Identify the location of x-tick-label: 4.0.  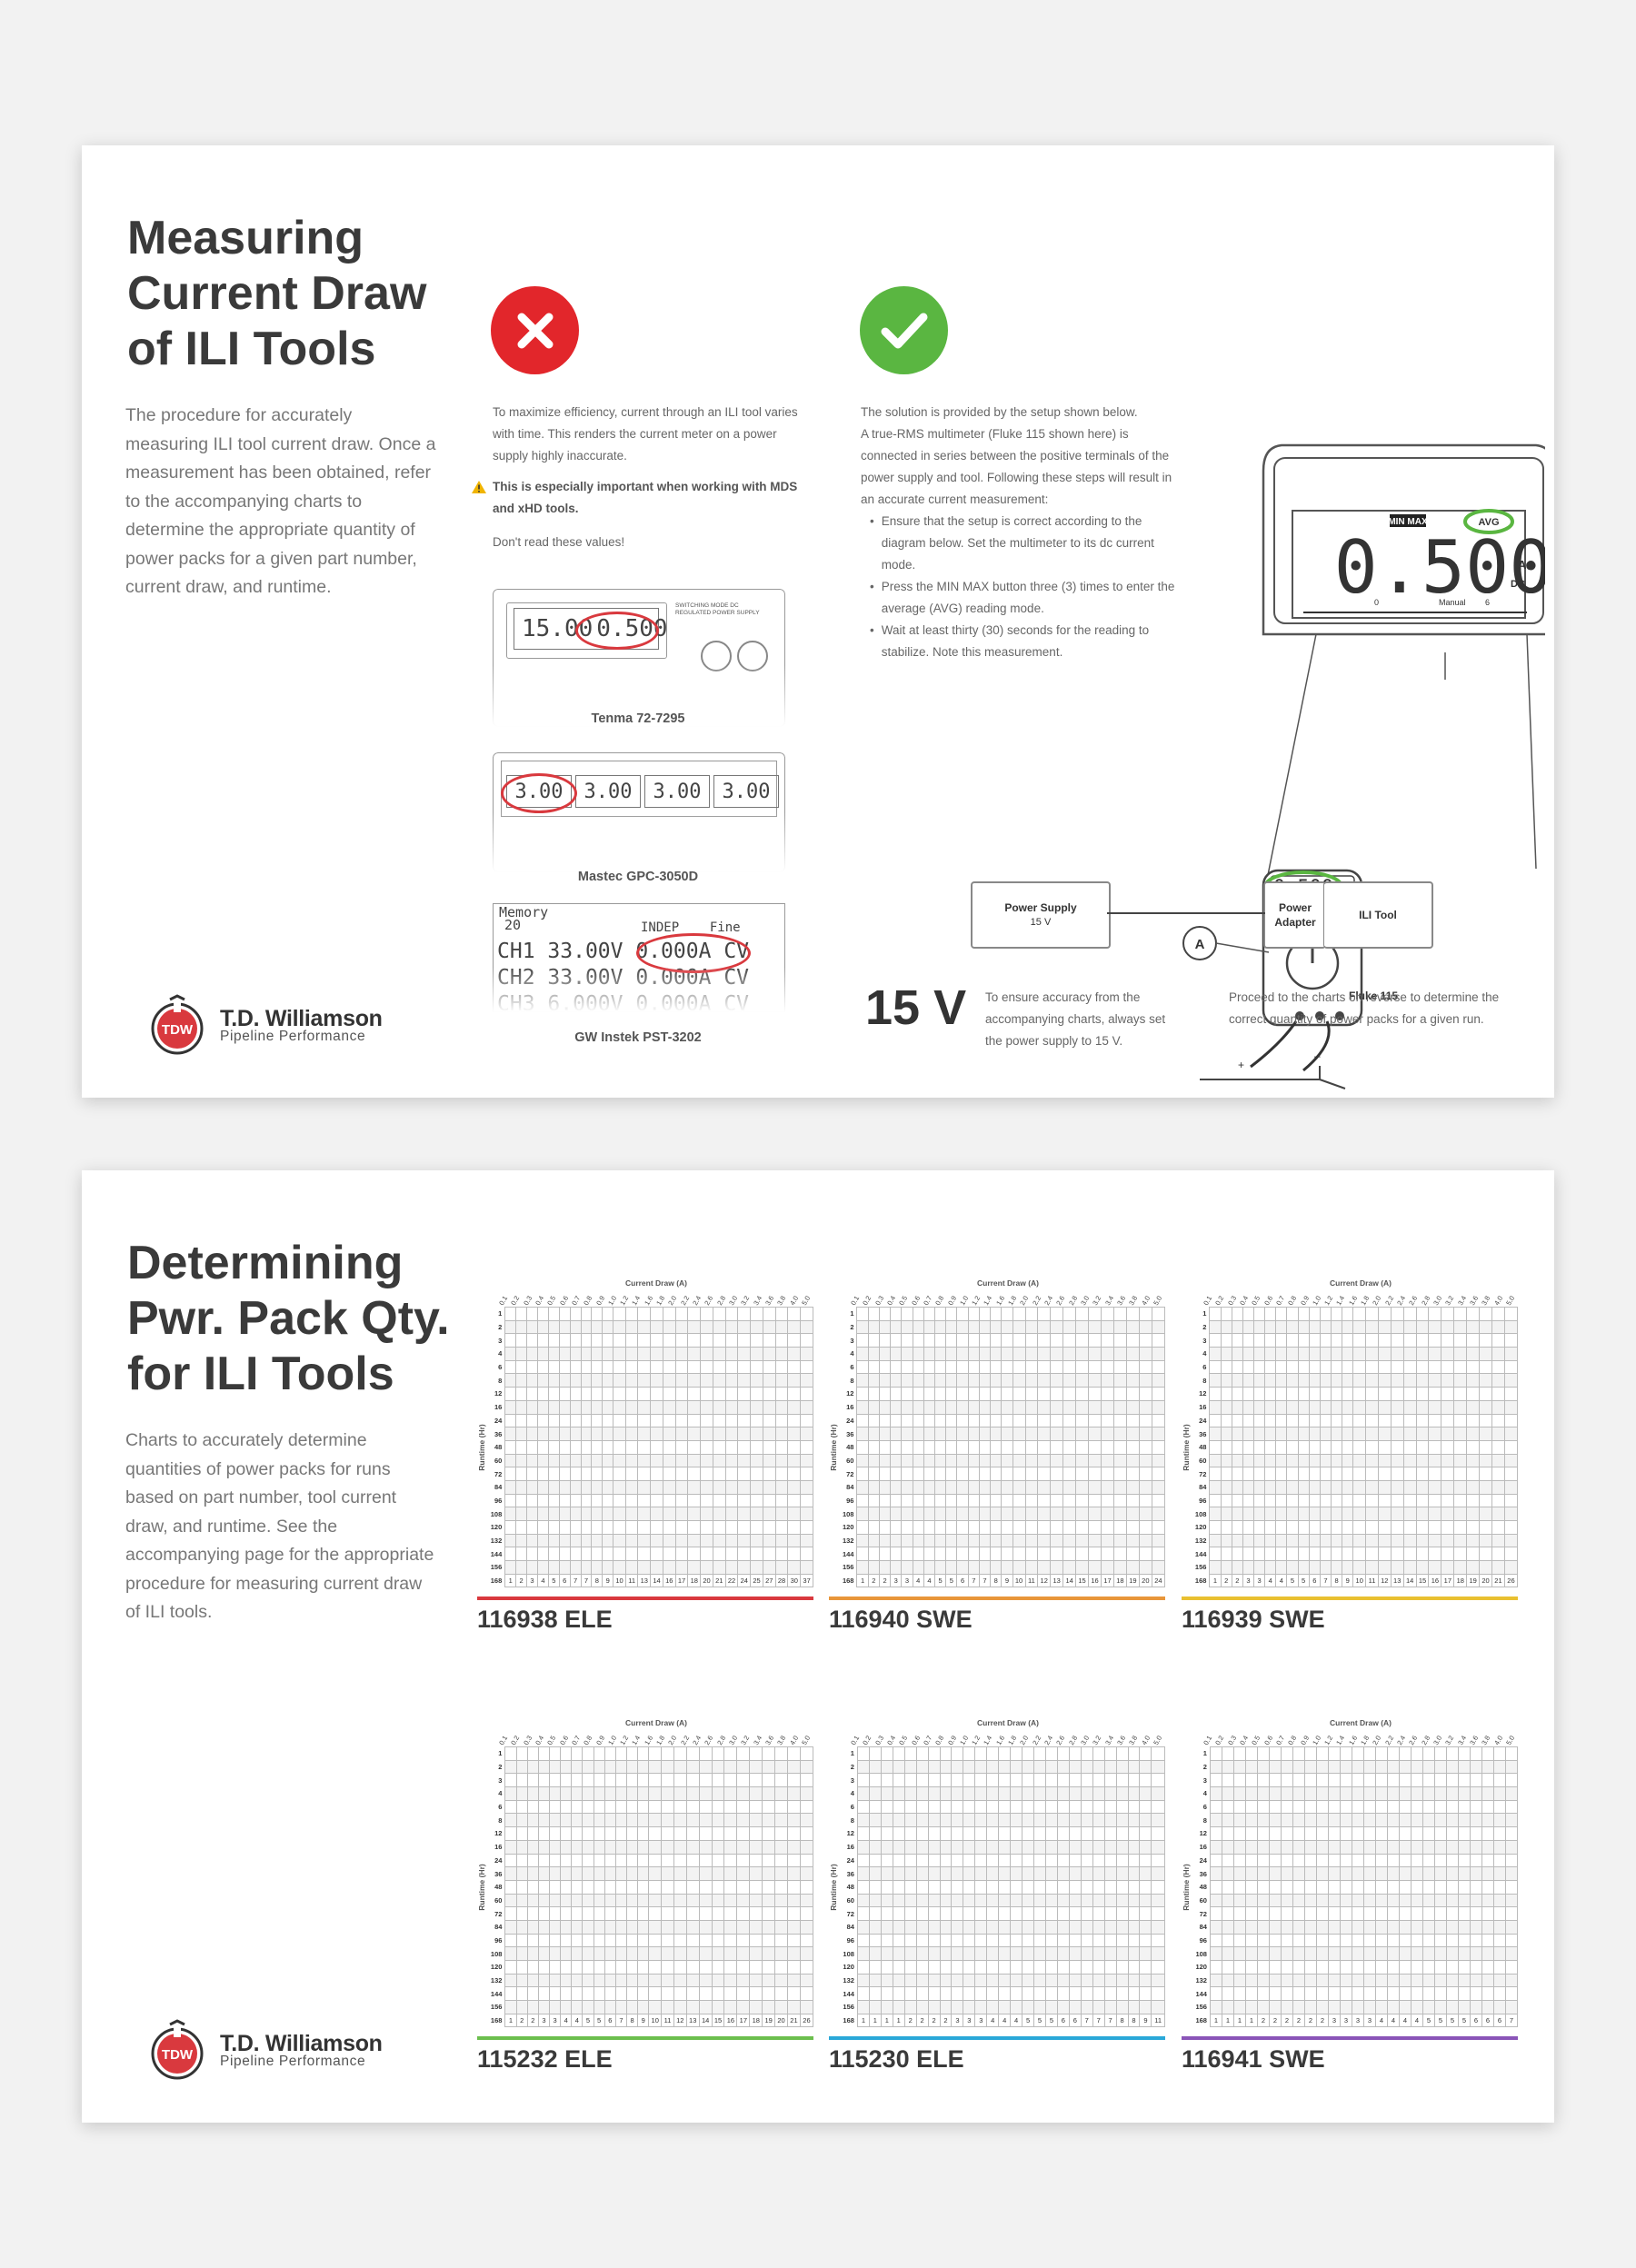
(1497, 1740).